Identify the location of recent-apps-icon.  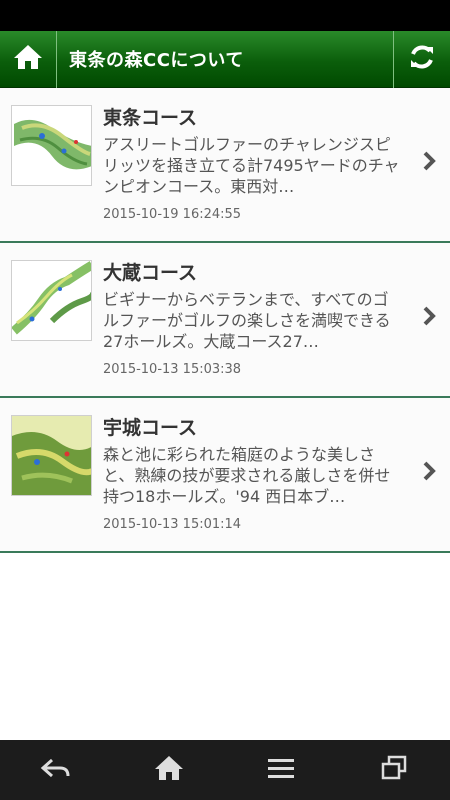
(394, 770).